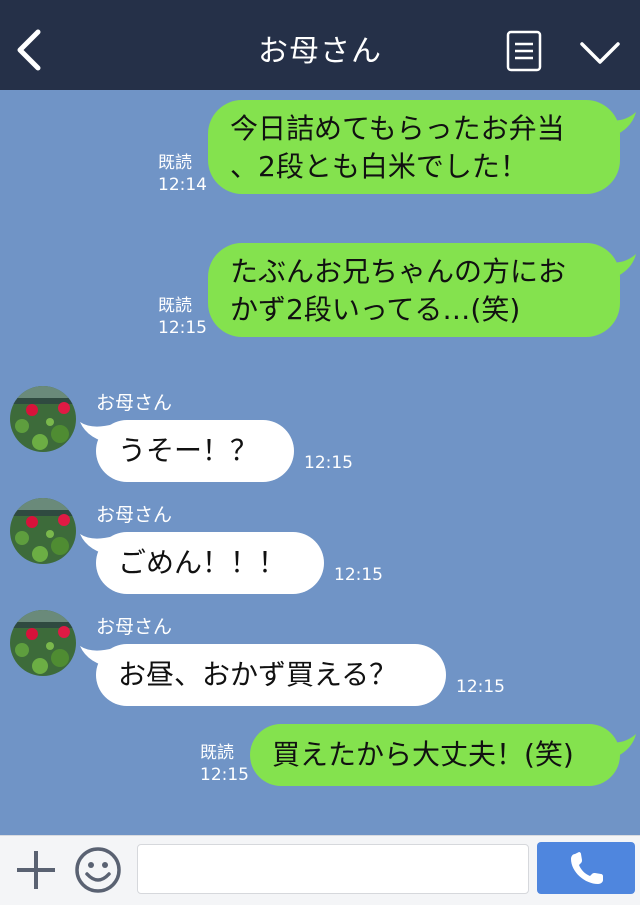 The width and height of the screenshot is (640, 905). Describe the element at coordinates (414, 147) in the screenshot. I see `message-bubble: 今日詰めてもらったお弁当 、2段とも白米でした！` at that location.